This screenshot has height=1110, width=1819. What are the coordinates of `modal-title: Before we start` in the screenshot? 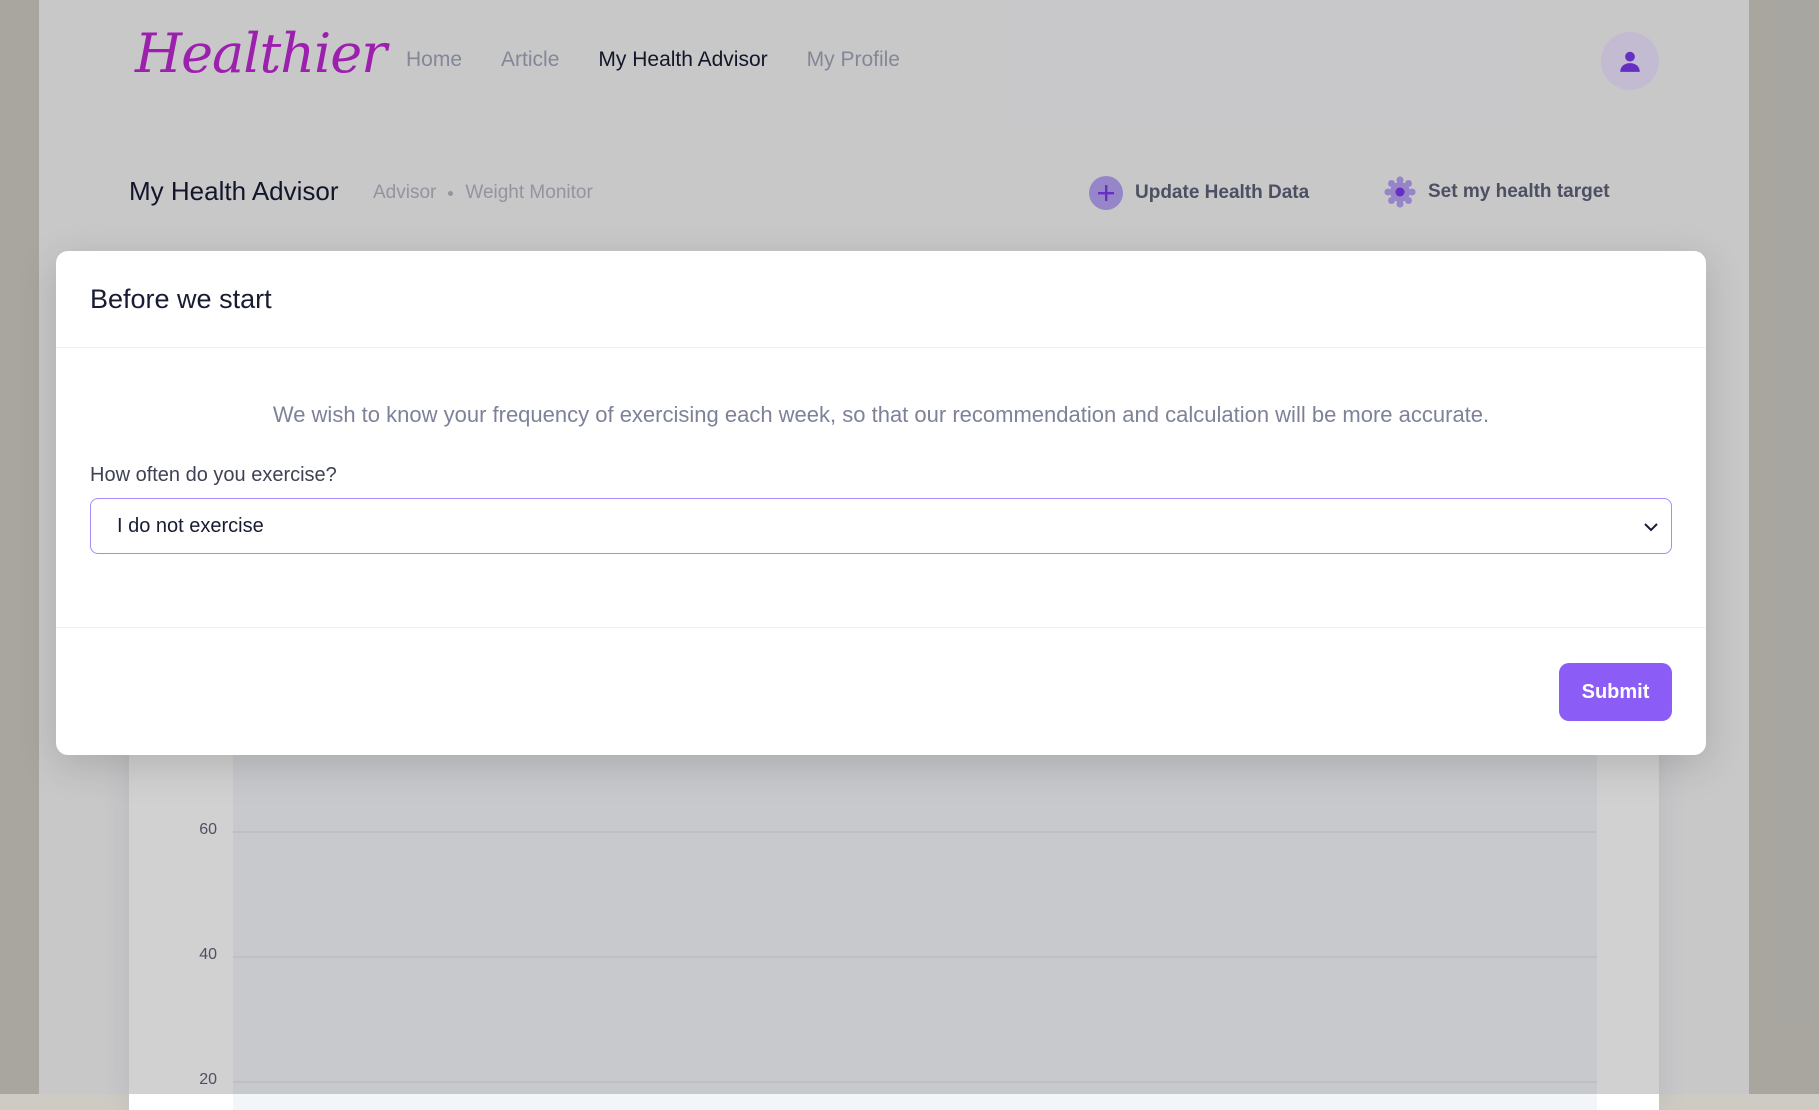 It's located at (181, 298).